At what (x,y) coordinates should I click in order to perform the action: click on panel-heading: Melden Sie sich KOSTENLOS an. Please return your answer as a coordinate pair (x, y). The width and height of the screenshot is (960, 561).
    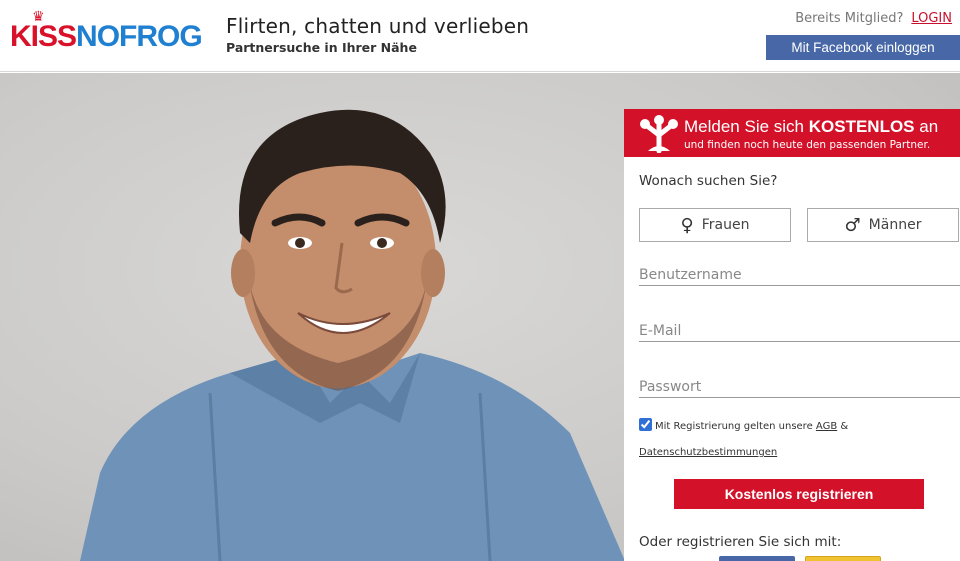
    Looking at the image, I should click on (811, 127).